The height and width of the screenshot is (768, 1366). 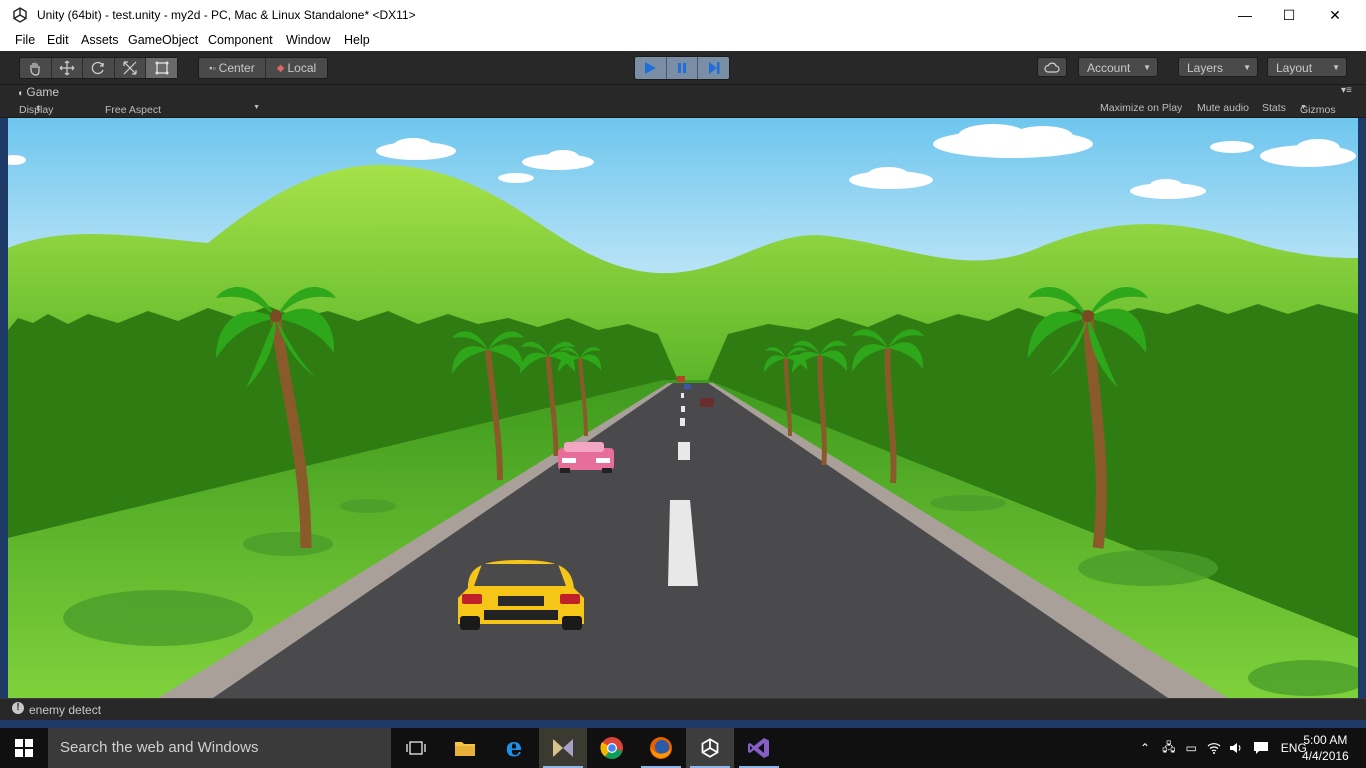 I want to click on pivot-center-toggle: ▪▫ Center, so click(x=232, y=68).